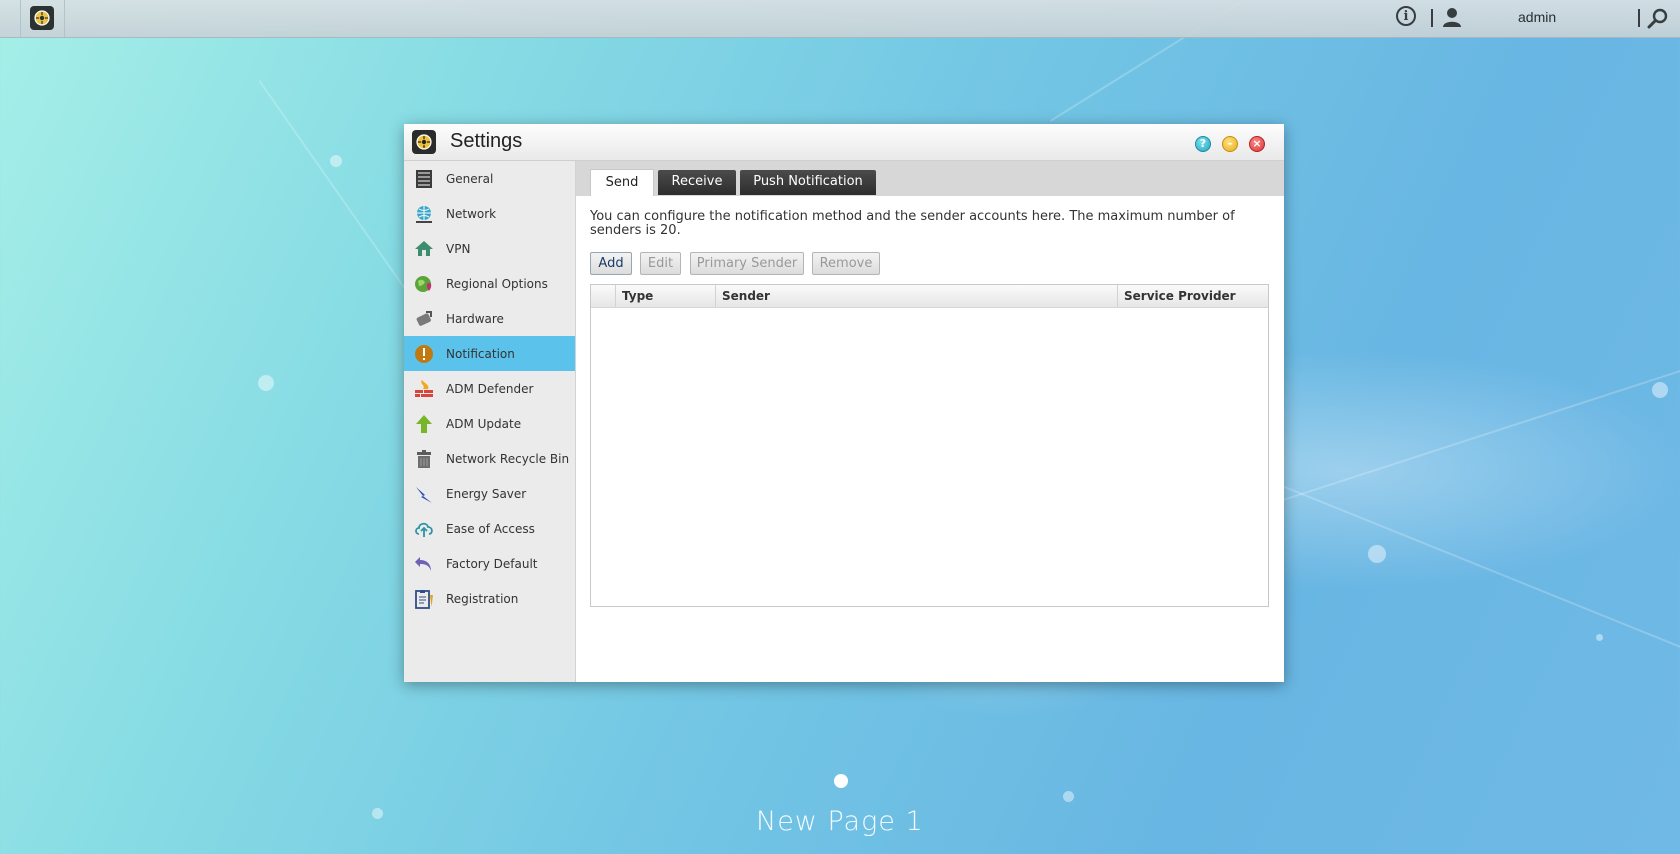 This screenshot has height=854, width=1680. What do you see at coordinates (475, 318) in the screenshot?
I see `sidebar-item-label: Hardware` at bounding box center [475, 318].